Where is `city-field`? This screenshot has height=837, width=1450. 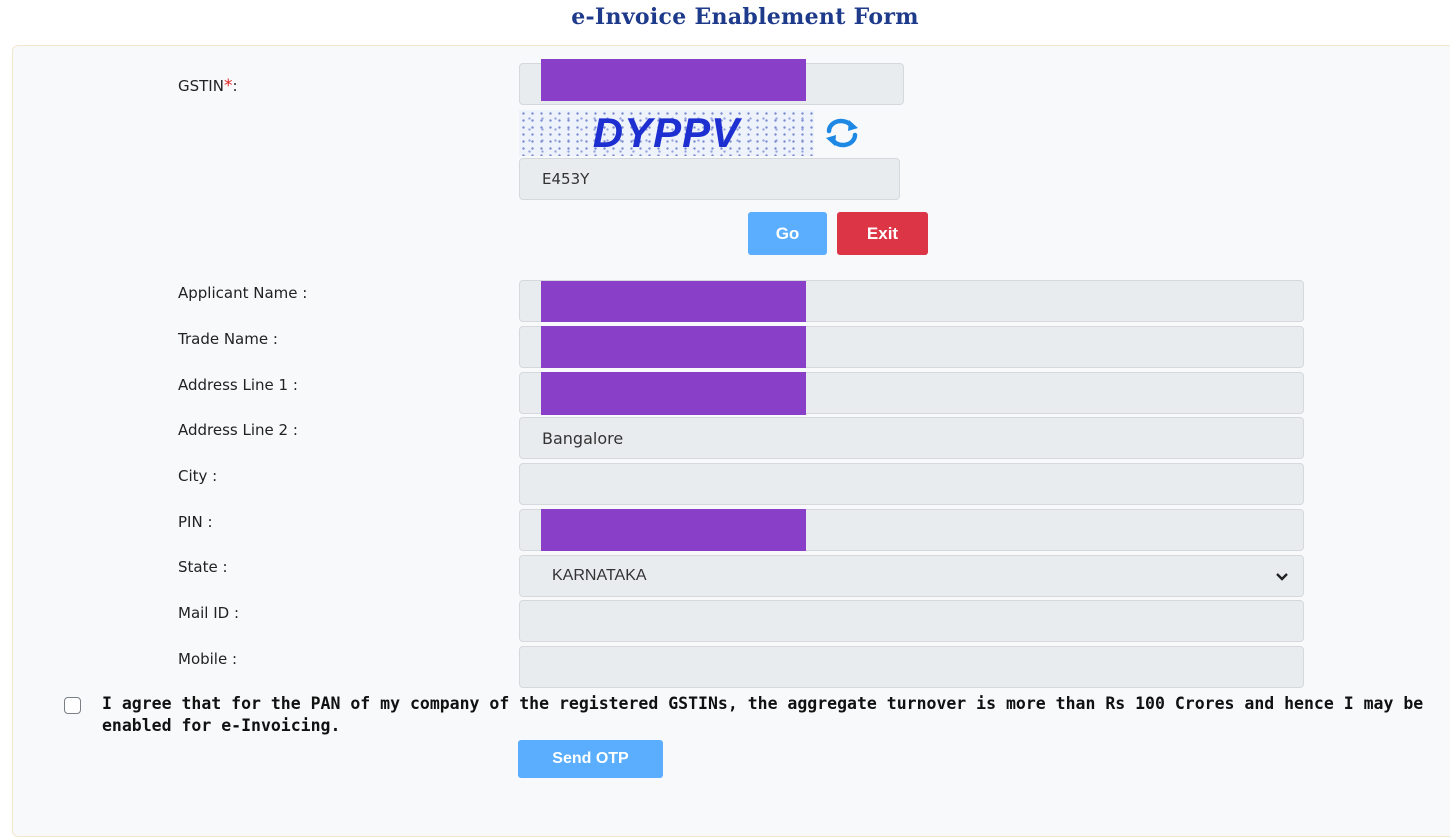 city-field is located at coordinates (911, 484).